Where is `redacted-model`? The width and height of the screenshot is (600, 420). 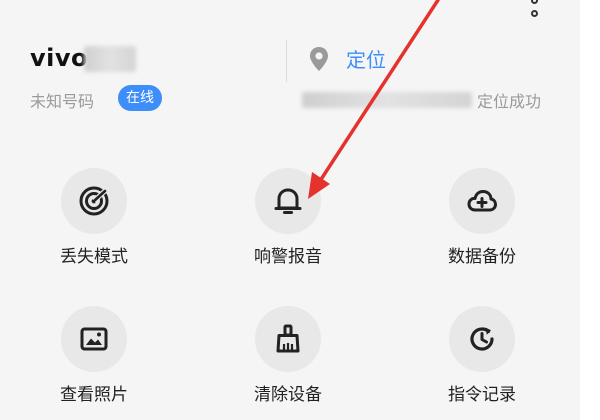
redacted-model is located at coordinates (110, 59).